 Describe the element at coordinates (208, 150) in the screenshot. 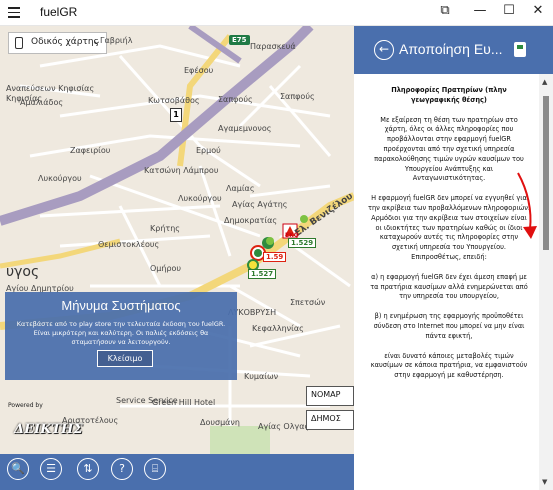

I see `map-label: Ερμού` at that location.